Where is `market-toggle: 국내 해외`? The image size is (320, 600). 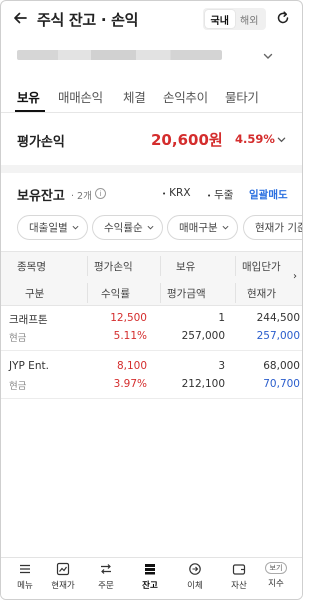
market-toggle: 국내 해외 is located at coordinates (234, 19).